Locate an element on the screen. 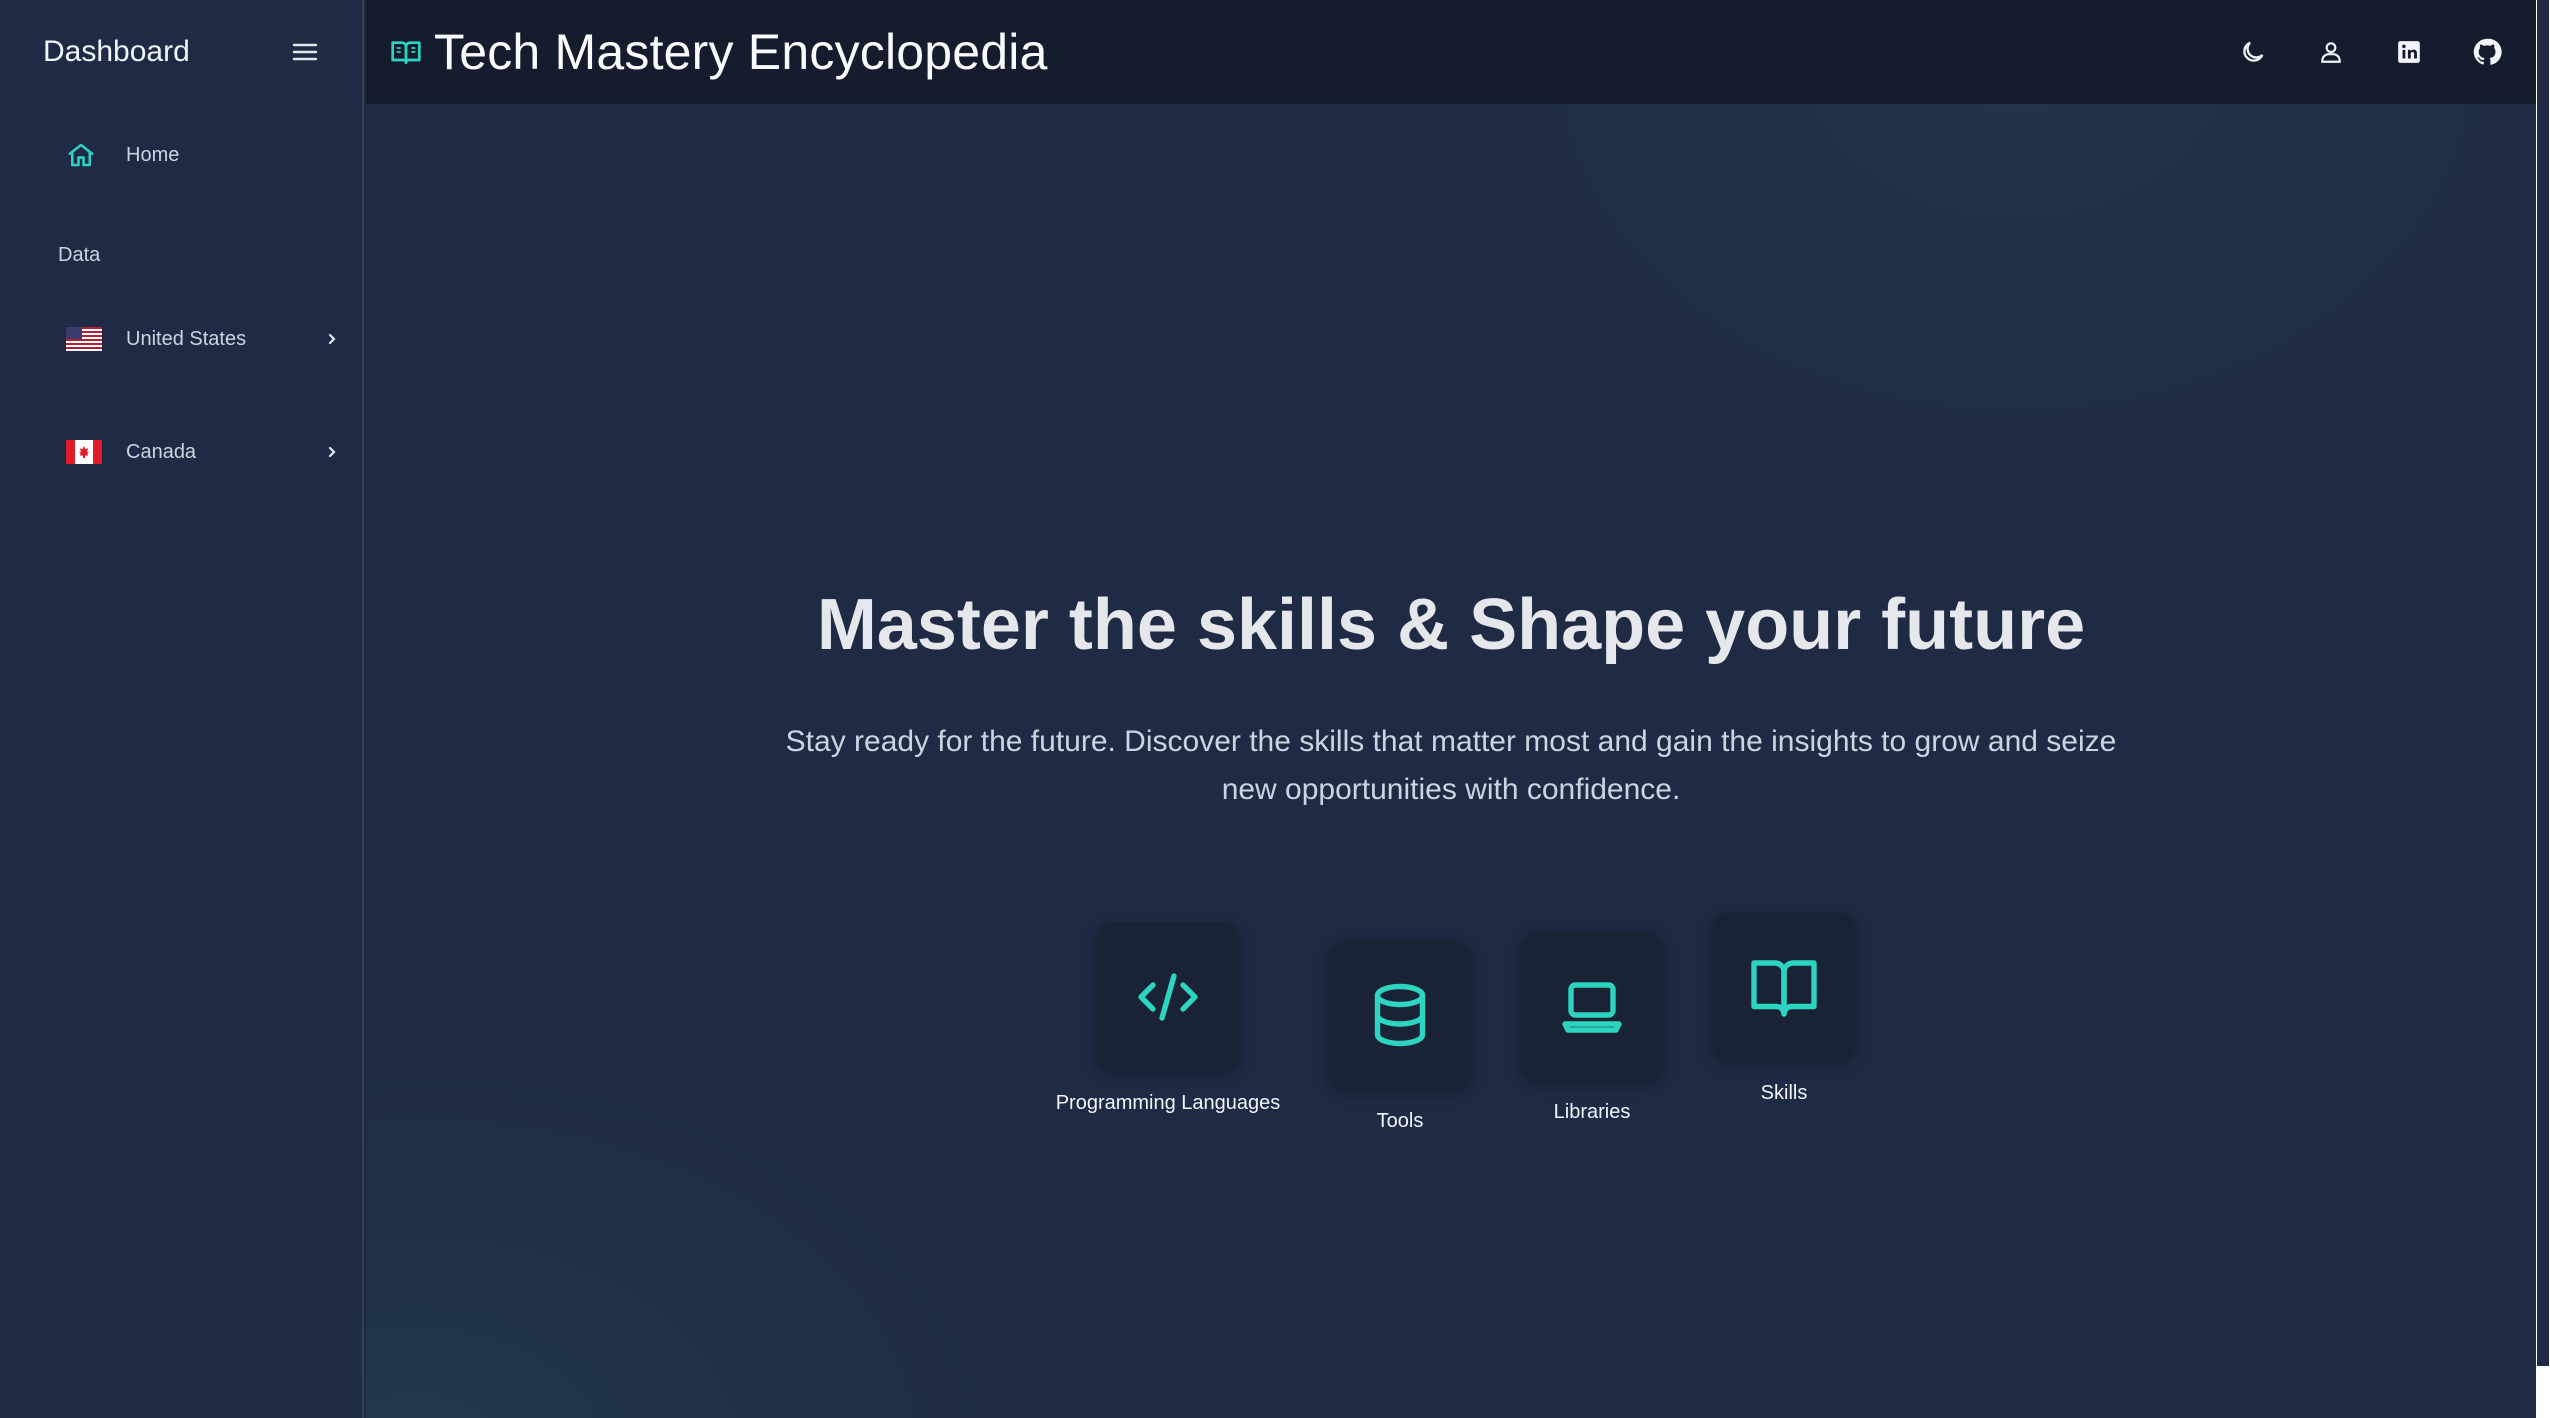 The width and height of the screenshot is (2550, 1418). top-actions is located at coordinates (2348, 52).